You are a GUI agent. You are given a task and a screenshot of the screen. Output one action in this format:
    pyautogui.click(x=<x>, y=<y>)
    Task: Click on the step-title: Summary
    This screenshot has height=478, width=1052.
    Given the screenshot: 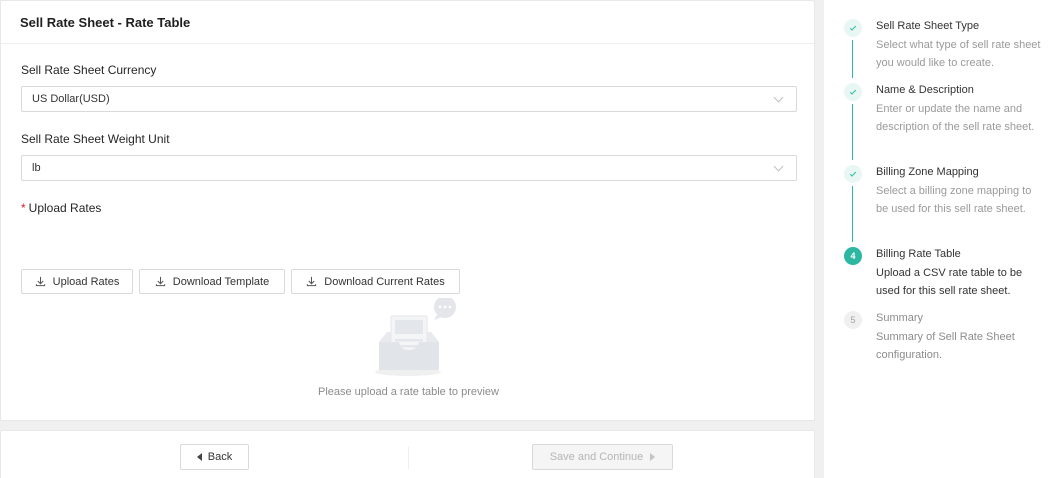 What is the action you would take?
    pyautogui.click(x=900, y=318)
    